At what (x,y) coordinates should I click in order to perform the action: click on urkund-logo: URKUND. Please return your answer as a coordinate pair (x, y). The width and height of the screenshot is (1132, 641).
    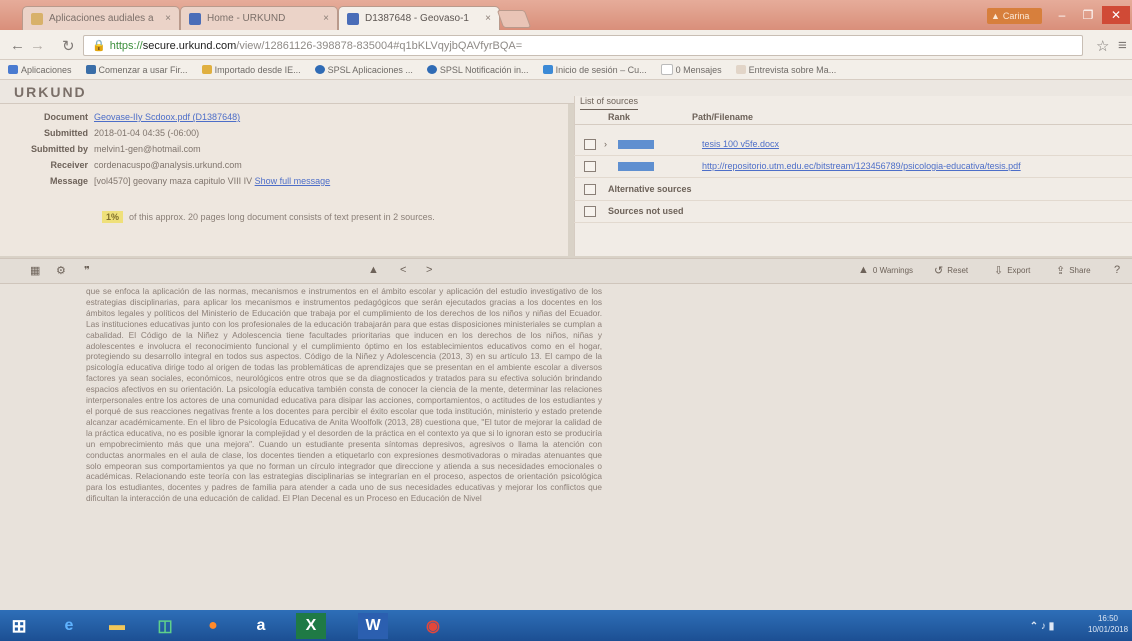
    Looking at the image, I should click on (50, 92).